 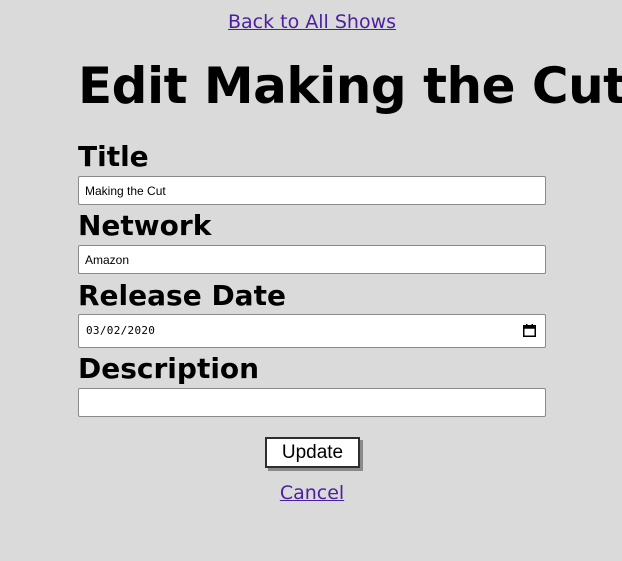 What do you see at coordinates (350, 86) in the screenshot?
I see `page-title: Edit Making the Cut` at bounding box center [350, 86].